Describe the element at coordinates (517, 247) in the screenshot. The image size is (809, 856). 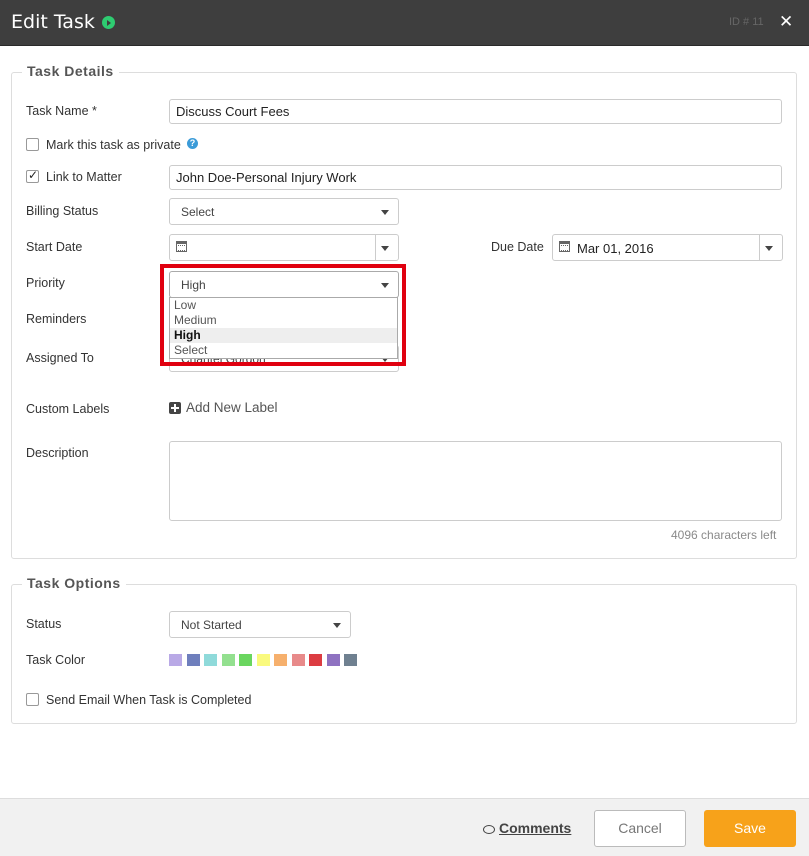
I see `due-date-label: Due Date` at that location.